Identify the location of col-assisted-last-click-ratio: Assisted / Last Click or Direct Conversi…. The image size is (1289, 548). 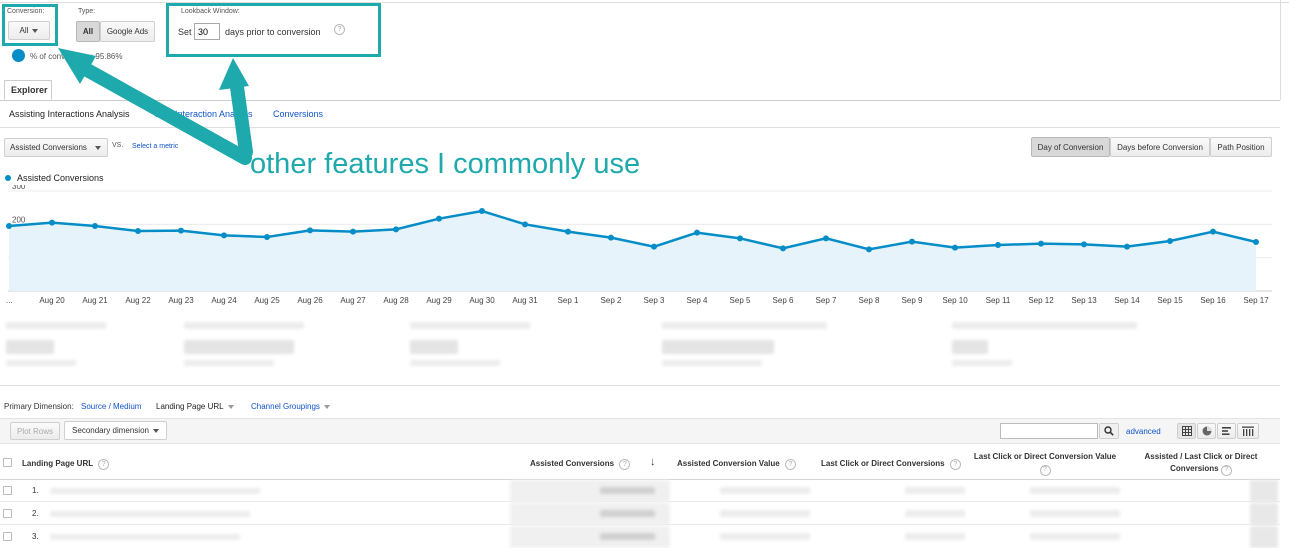
(1201, 463).